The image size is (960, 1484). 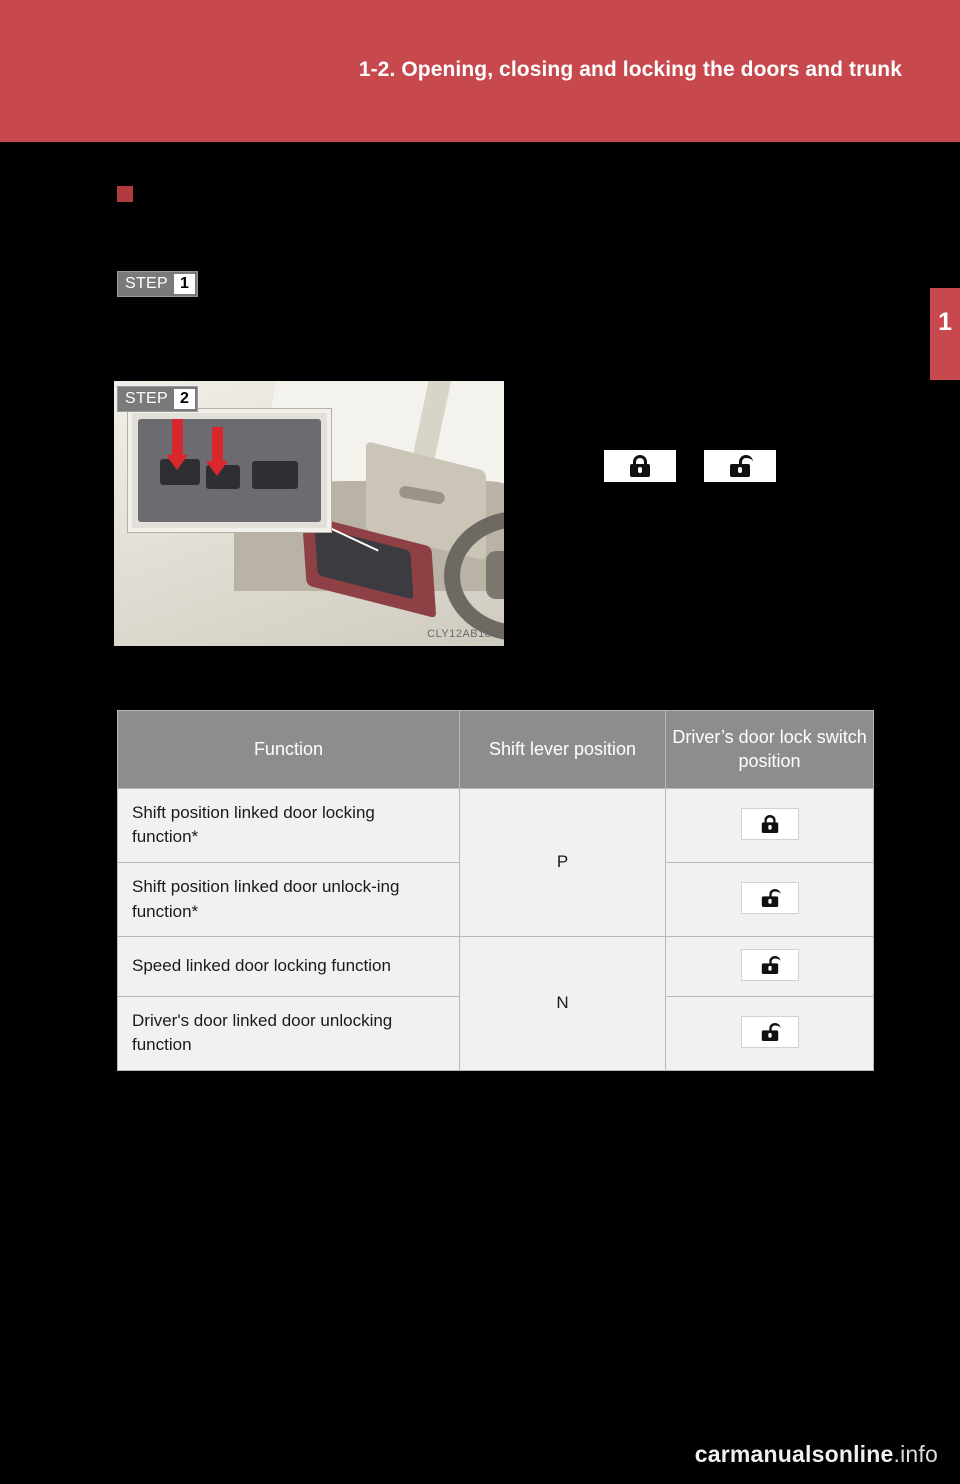 I want to click on column-header-function: Function, so click(x=288, y=749).